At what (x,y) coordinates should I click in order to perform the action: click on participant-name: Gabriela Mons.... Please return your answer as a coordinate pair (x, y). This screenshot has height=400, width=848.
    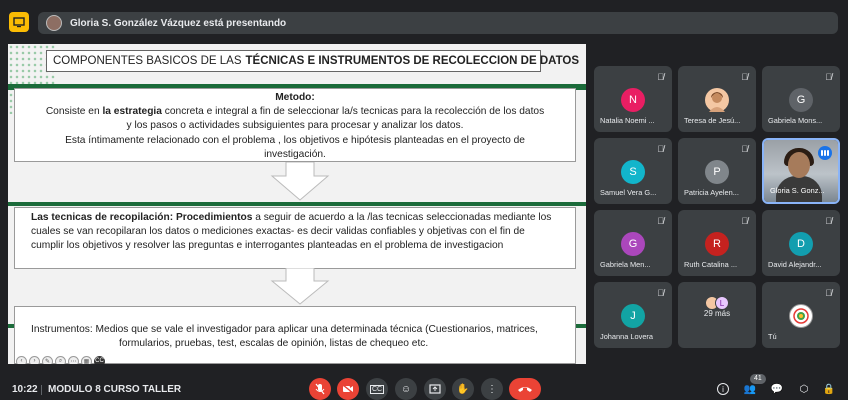
    Looking at the image, I should click on (795, 120).